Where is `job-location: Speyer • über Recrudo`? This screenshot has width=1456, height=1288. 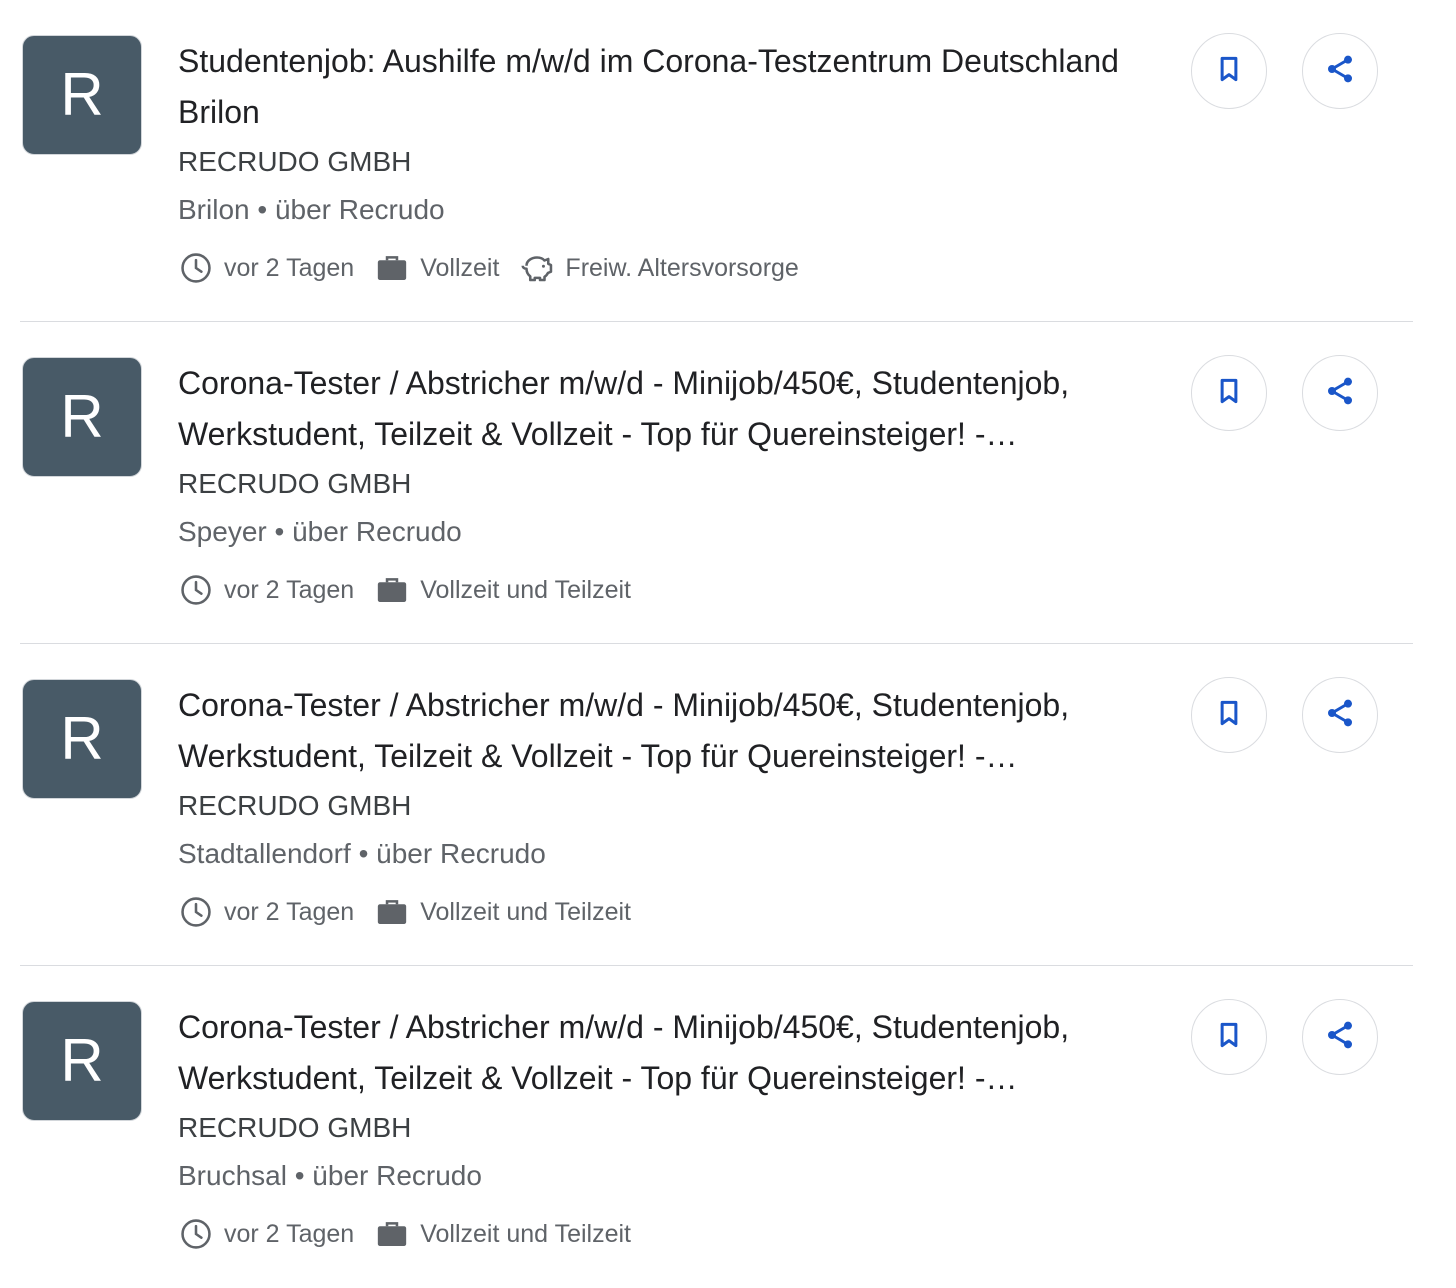 job-location: Speyer • über Recrudo is located at coordinates (320, 531).